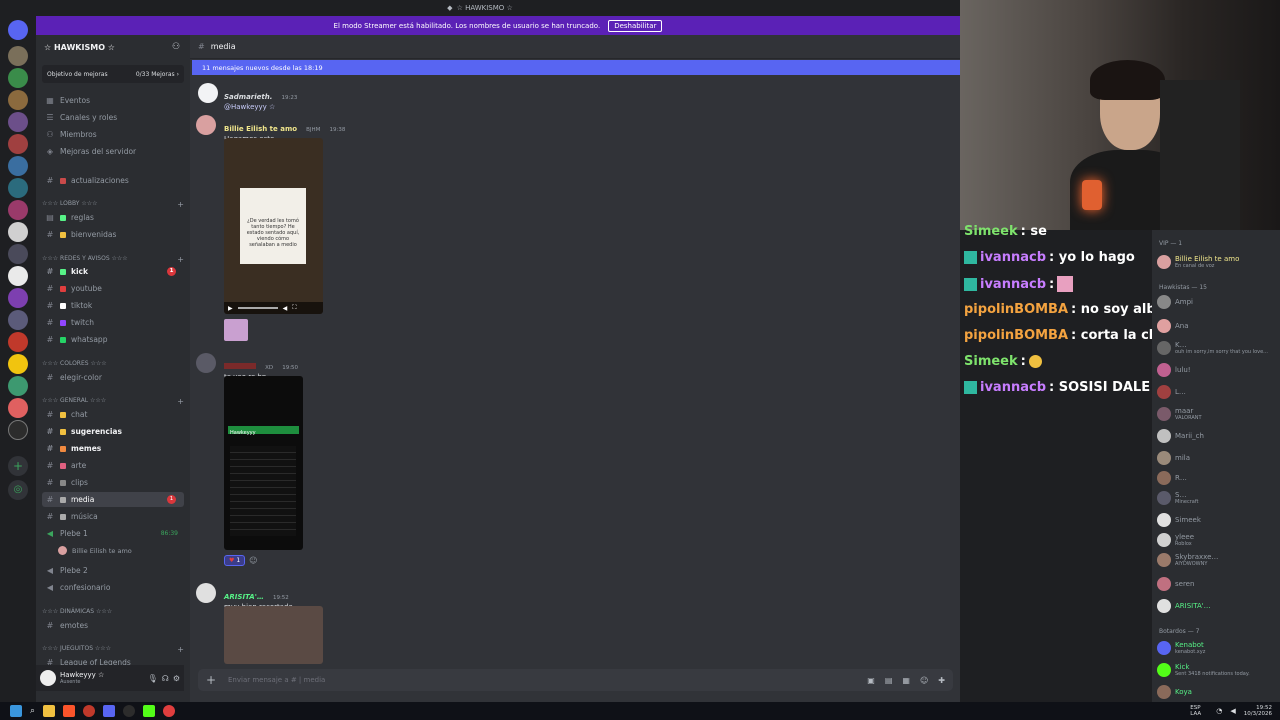 This screenshot has height=720, width=1280. What do you see at coordinates (113, 234) in the screenshot?
I see `channel-bienvenidas: # bienvenidas` at bounding box center [113, 234].